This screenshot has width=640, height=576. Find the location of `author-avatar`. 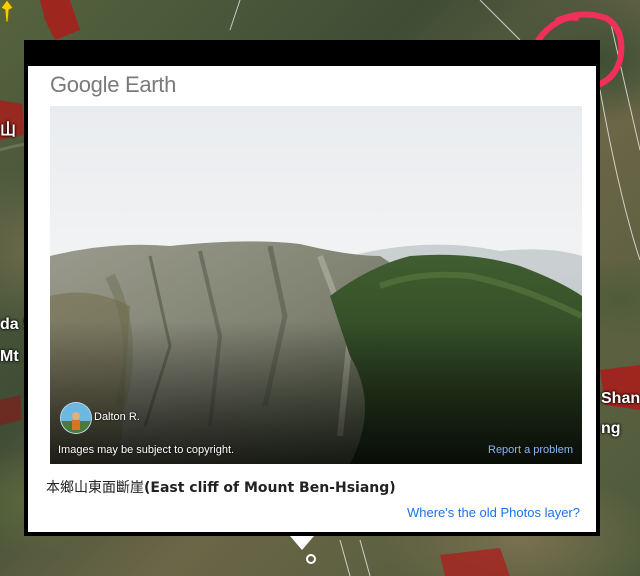

author-avatar is located at coordinates (76, 418).